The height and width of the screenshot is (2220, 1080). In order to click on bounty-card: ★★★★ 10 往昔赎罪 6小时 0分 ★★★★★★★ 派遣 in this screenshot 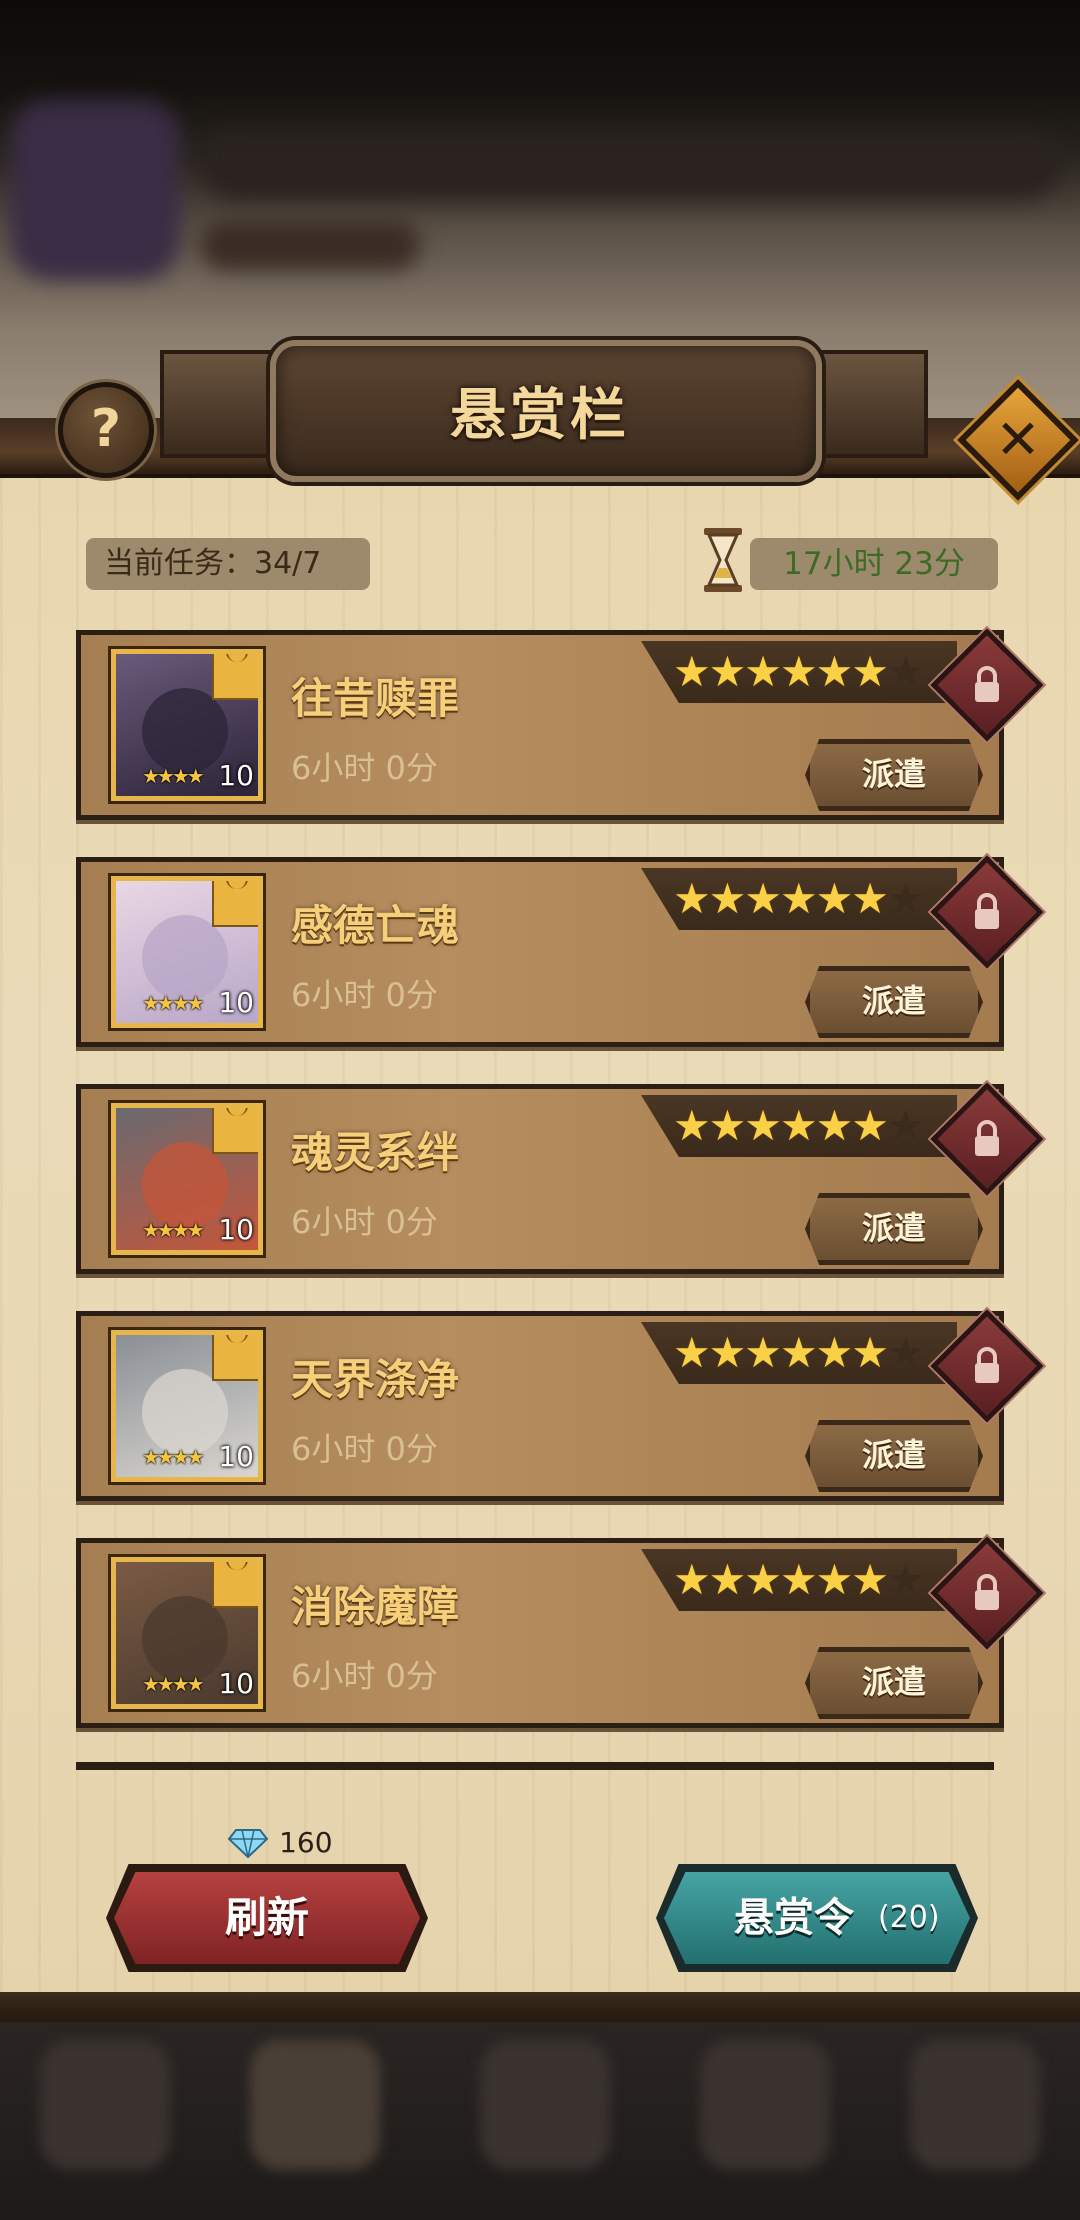, I will do `click(560, 724)`.